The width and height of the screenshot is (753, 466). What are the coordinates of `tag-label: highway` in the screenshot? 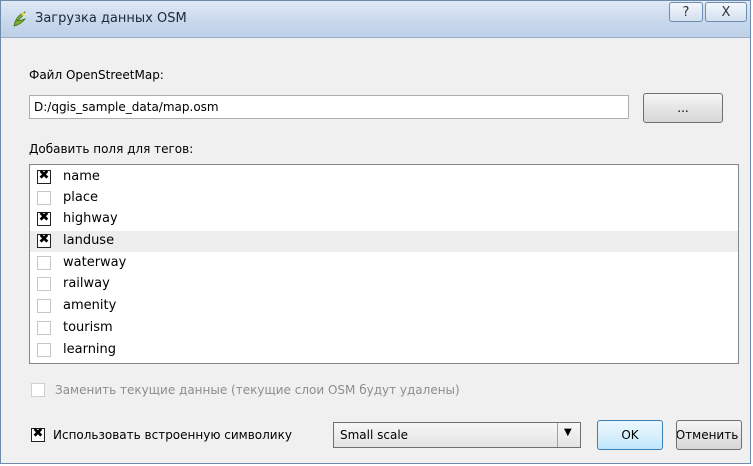 It's located at (90, 218).